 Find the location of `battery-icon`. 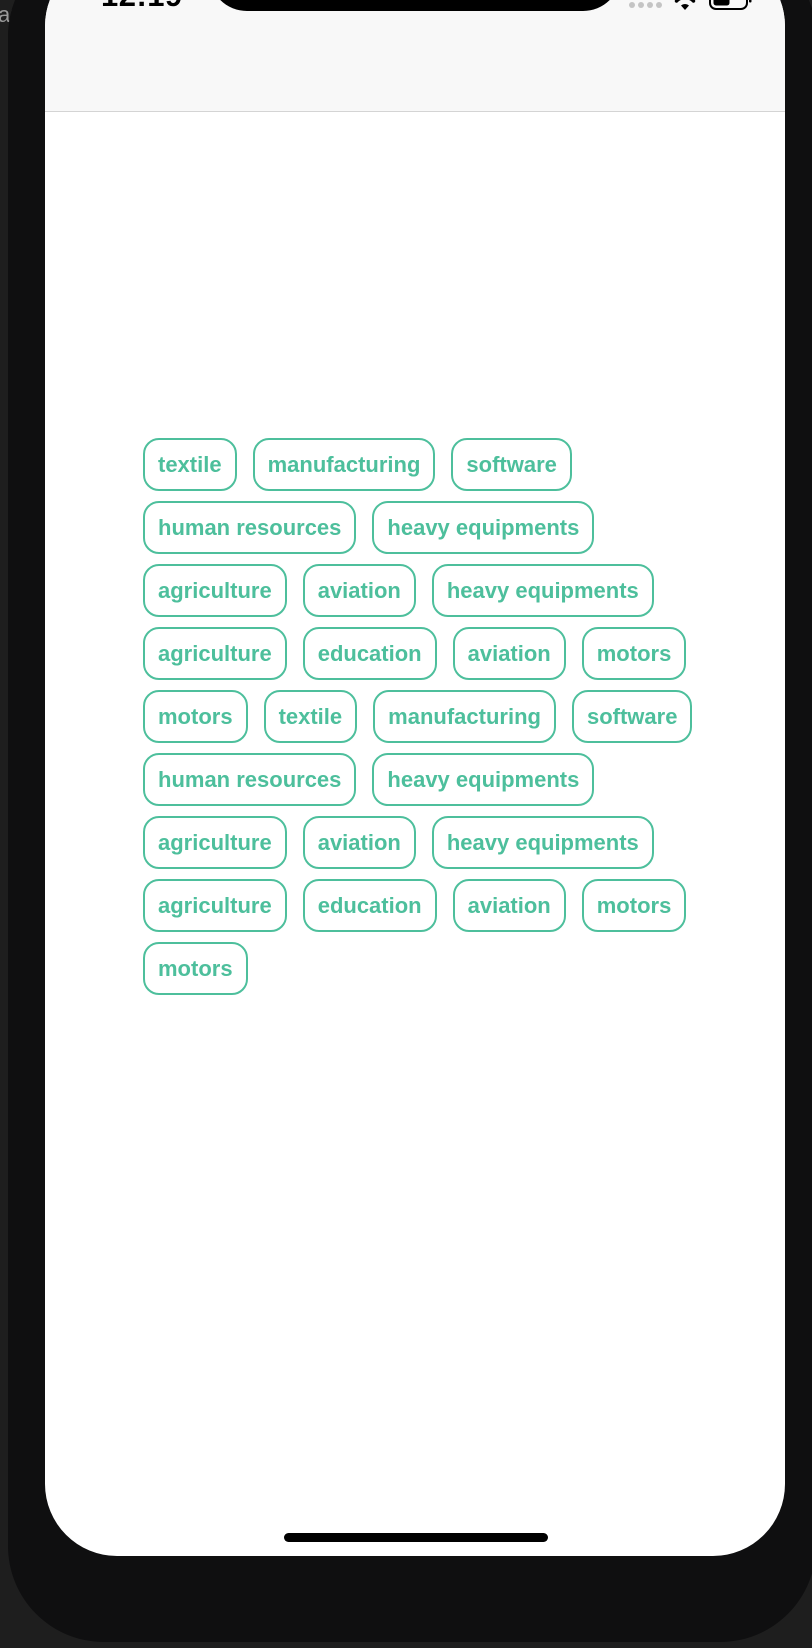

battery-icon is located at coordinates (730, 5).